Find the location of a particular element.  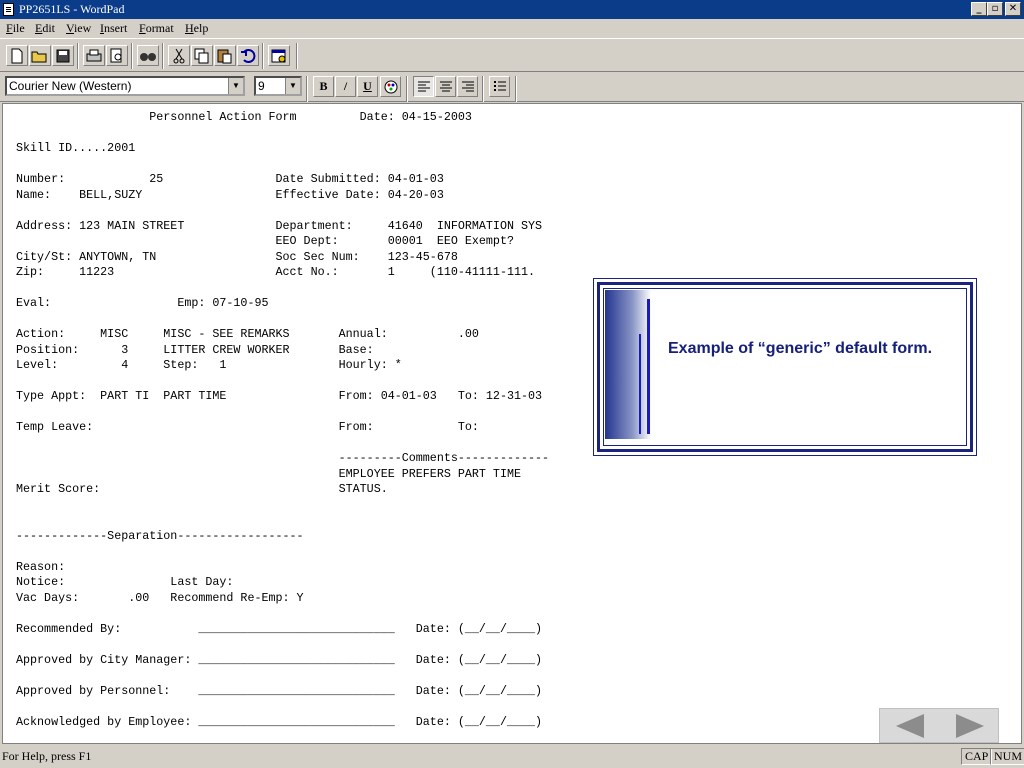

callout-gradient-bar is located at coordinates (628, 364).